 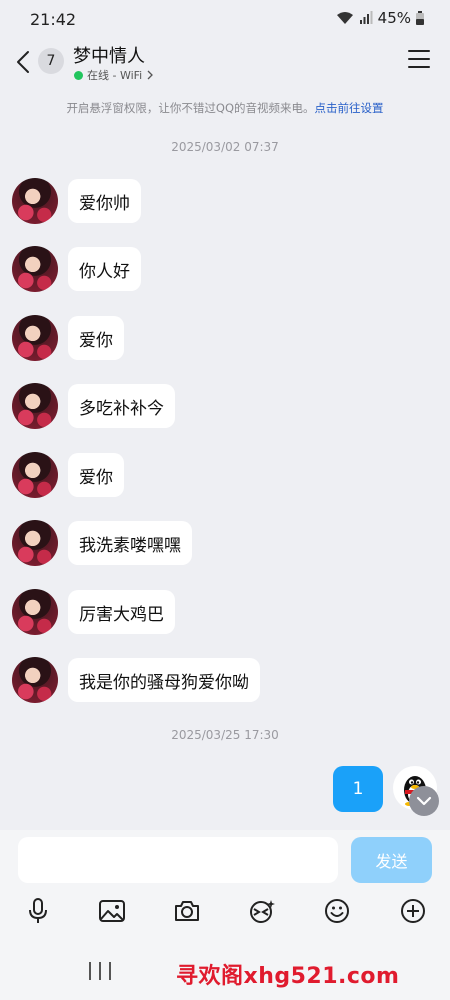 I want to click on back-button, so click(x=23, y=62).